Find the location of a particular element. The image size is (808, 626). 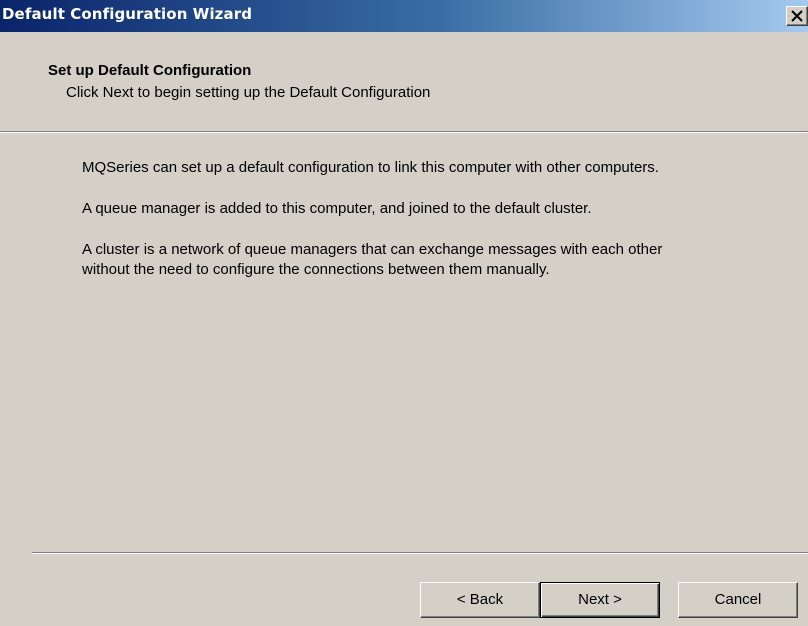

cancel-button: Cancel is located at coordinates (738, 600).